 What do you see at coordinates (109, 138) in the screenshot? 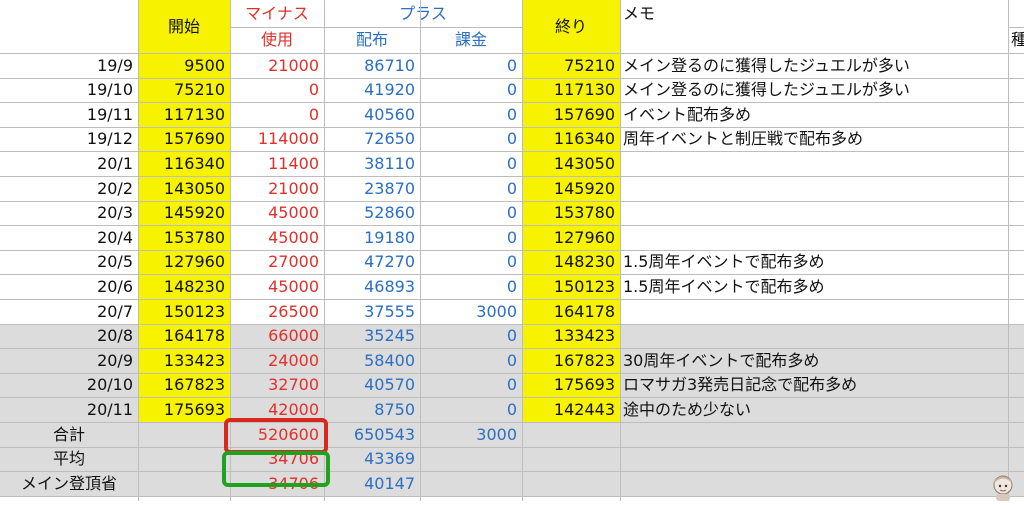
I see `row-month: 19/12` at bounding box center [109, 138].